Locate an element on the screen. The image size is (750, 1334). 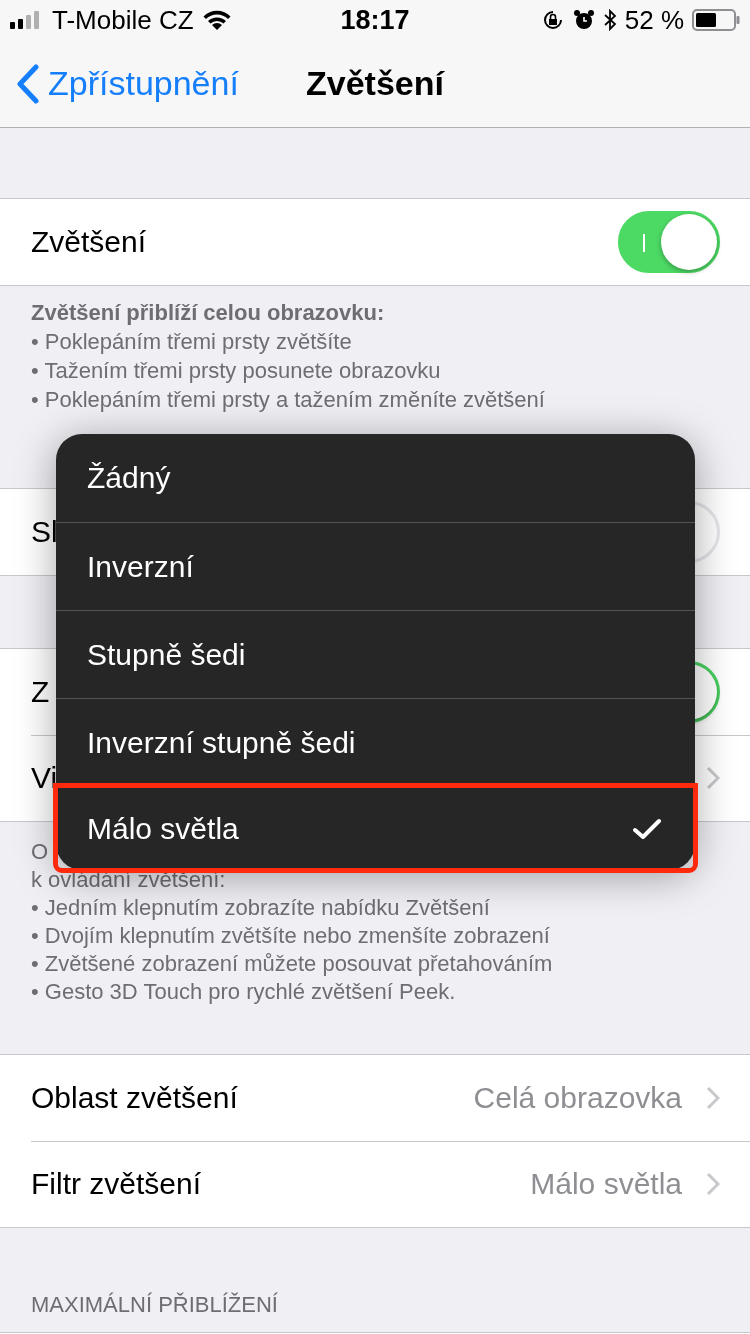
menu-item: Inverzní is located at coordinates (375, 566).